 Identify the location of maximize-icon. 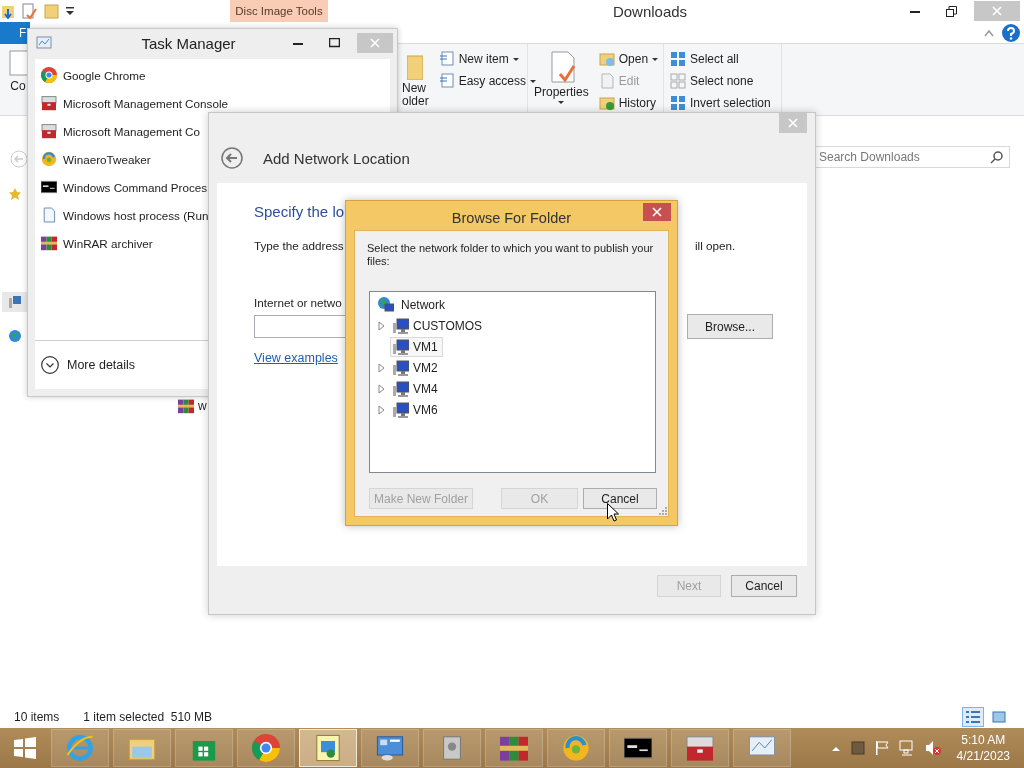
(334, 43).